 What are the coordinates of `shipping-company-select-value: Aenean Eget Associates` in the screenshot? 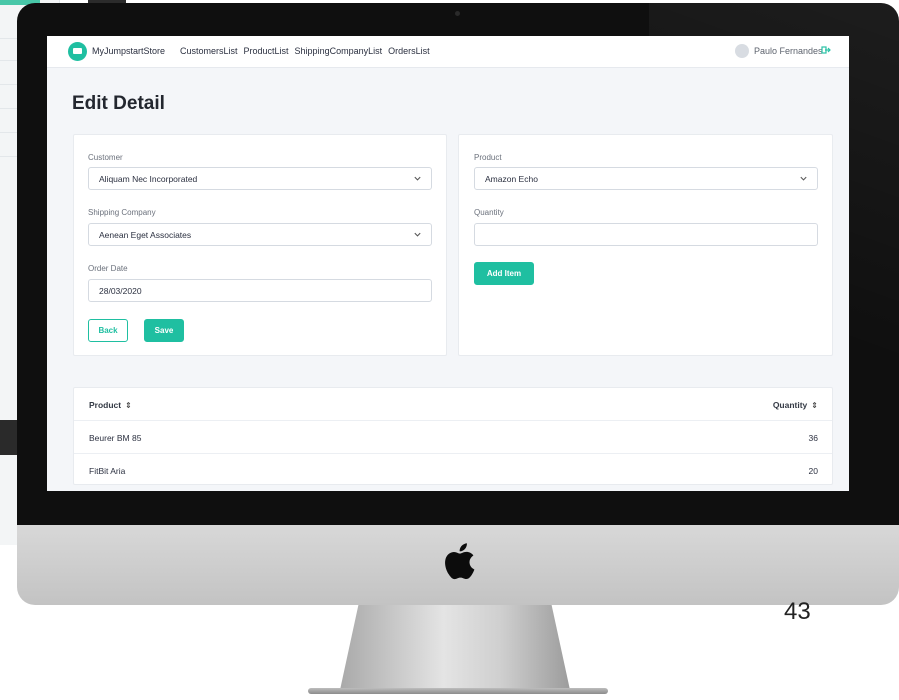 It's located at (145, 235).